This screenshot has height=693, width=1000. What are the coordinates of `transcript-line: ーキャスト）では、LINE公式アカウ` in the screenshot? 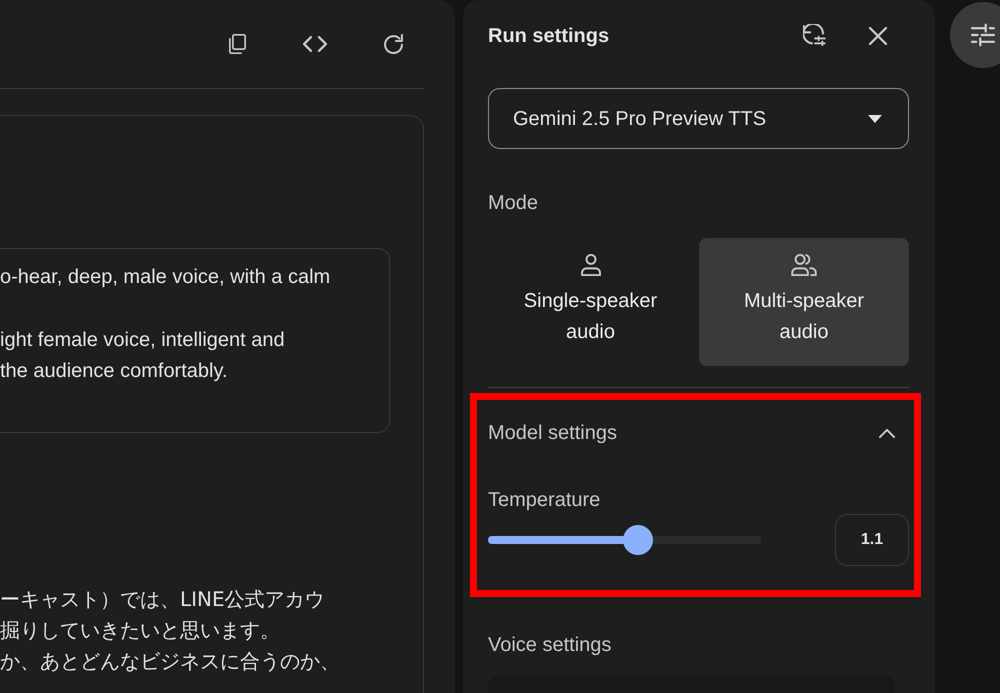 It's located at (163, 599).